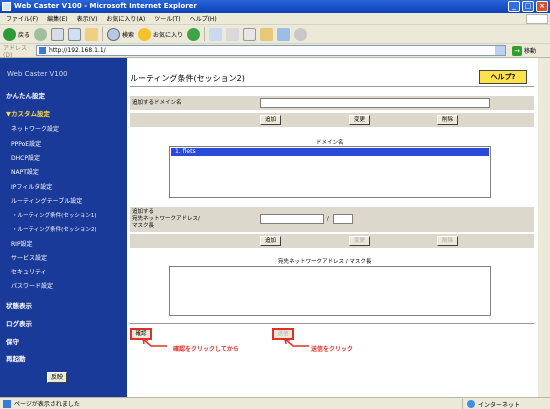 The height and width of the screenshot is (409, 550). Describe the element at coordinates (332, 120) in the screenshot. I see `domain-button-row` at that location.